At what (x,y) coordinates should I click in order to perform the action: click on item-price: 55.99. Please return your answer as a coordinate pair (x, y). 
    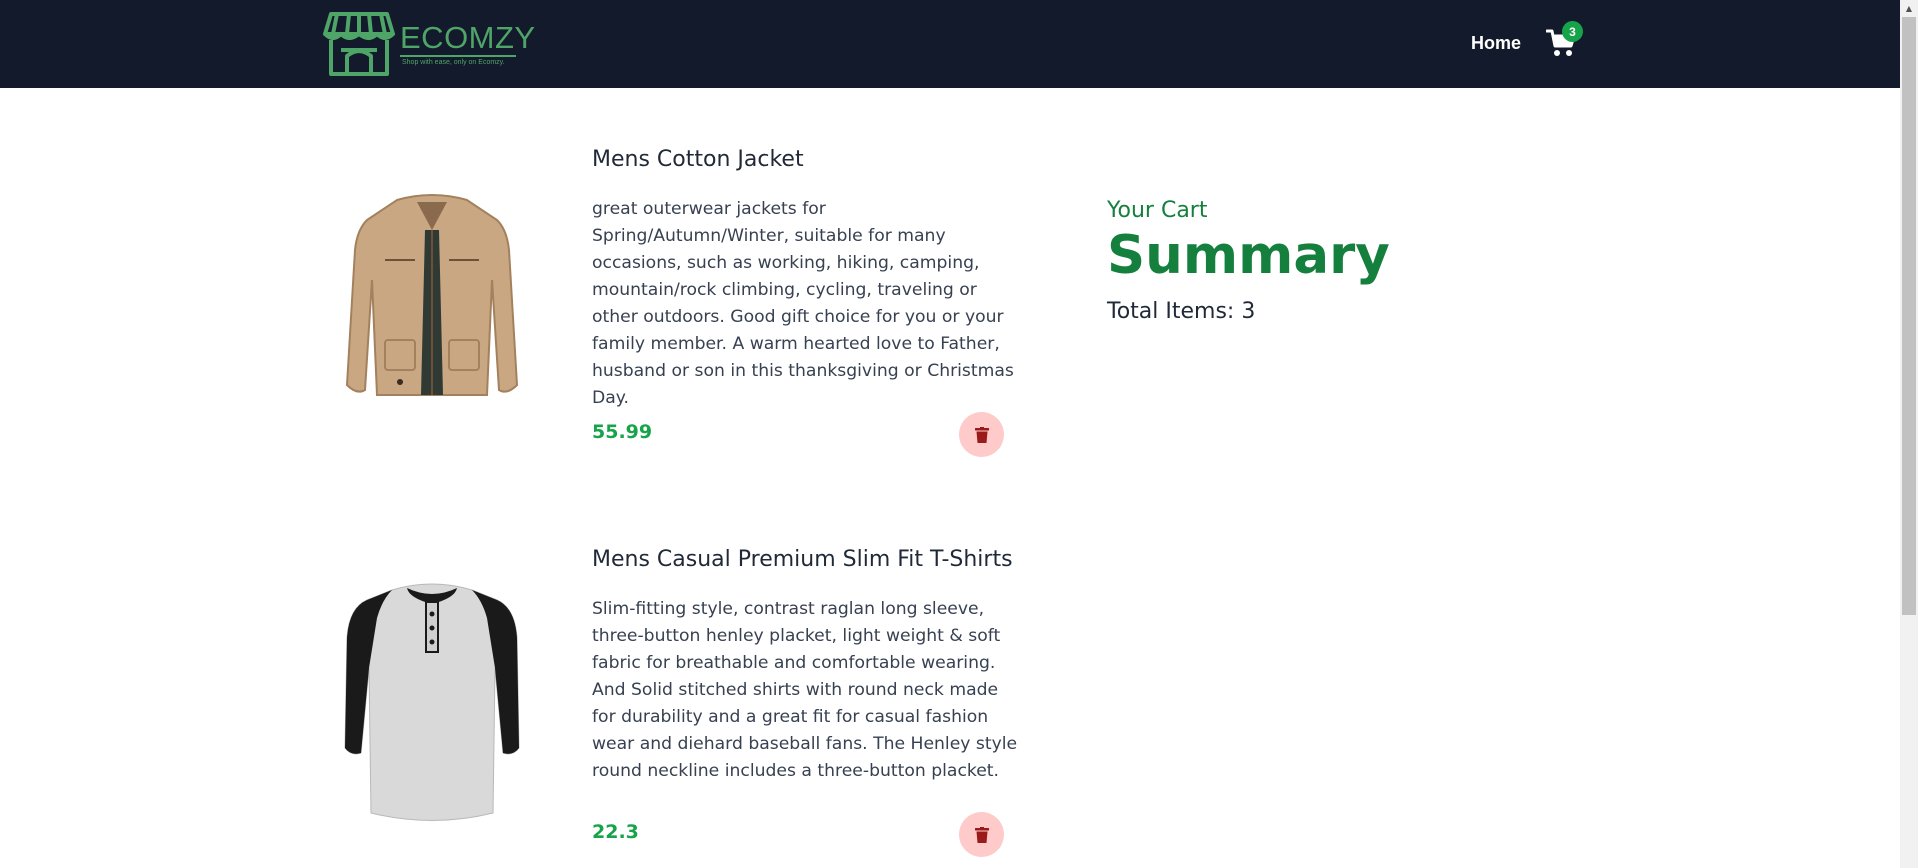
    Looking at the image, I should click on (622, 432).